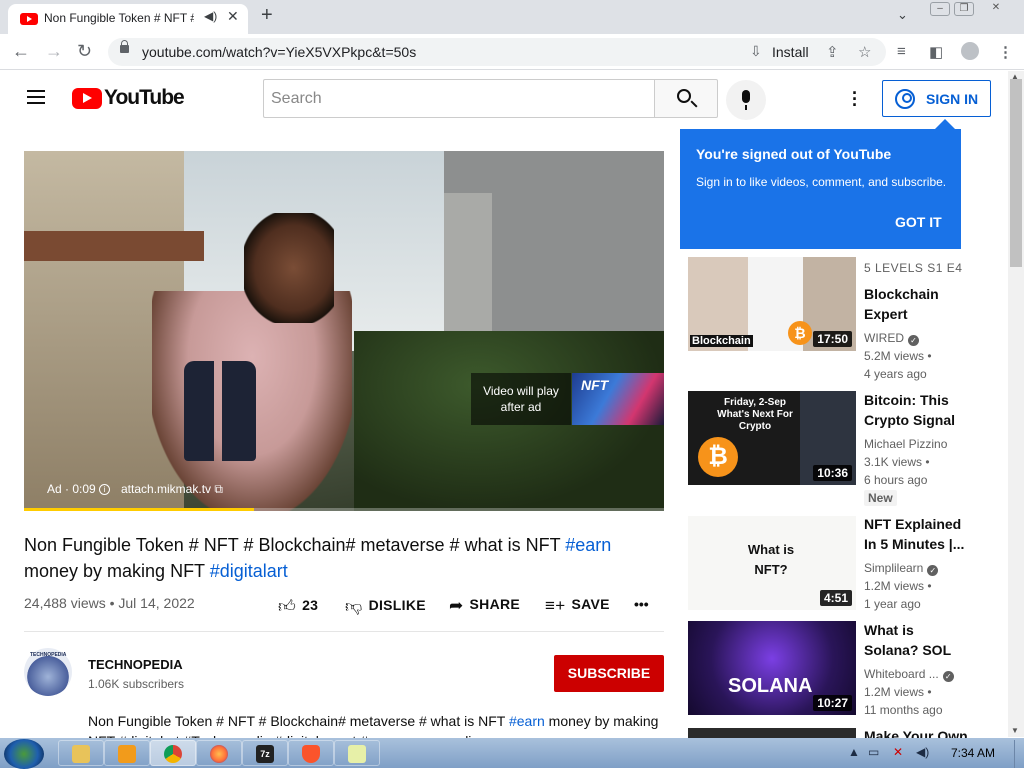 The width and height of the screenshot is (1024, 769). What do you see at coordinates (854, 752) in the screenshot?
I see `show-hidden-icons-arrow-icon: ▲` at bounding box center [854, 752].